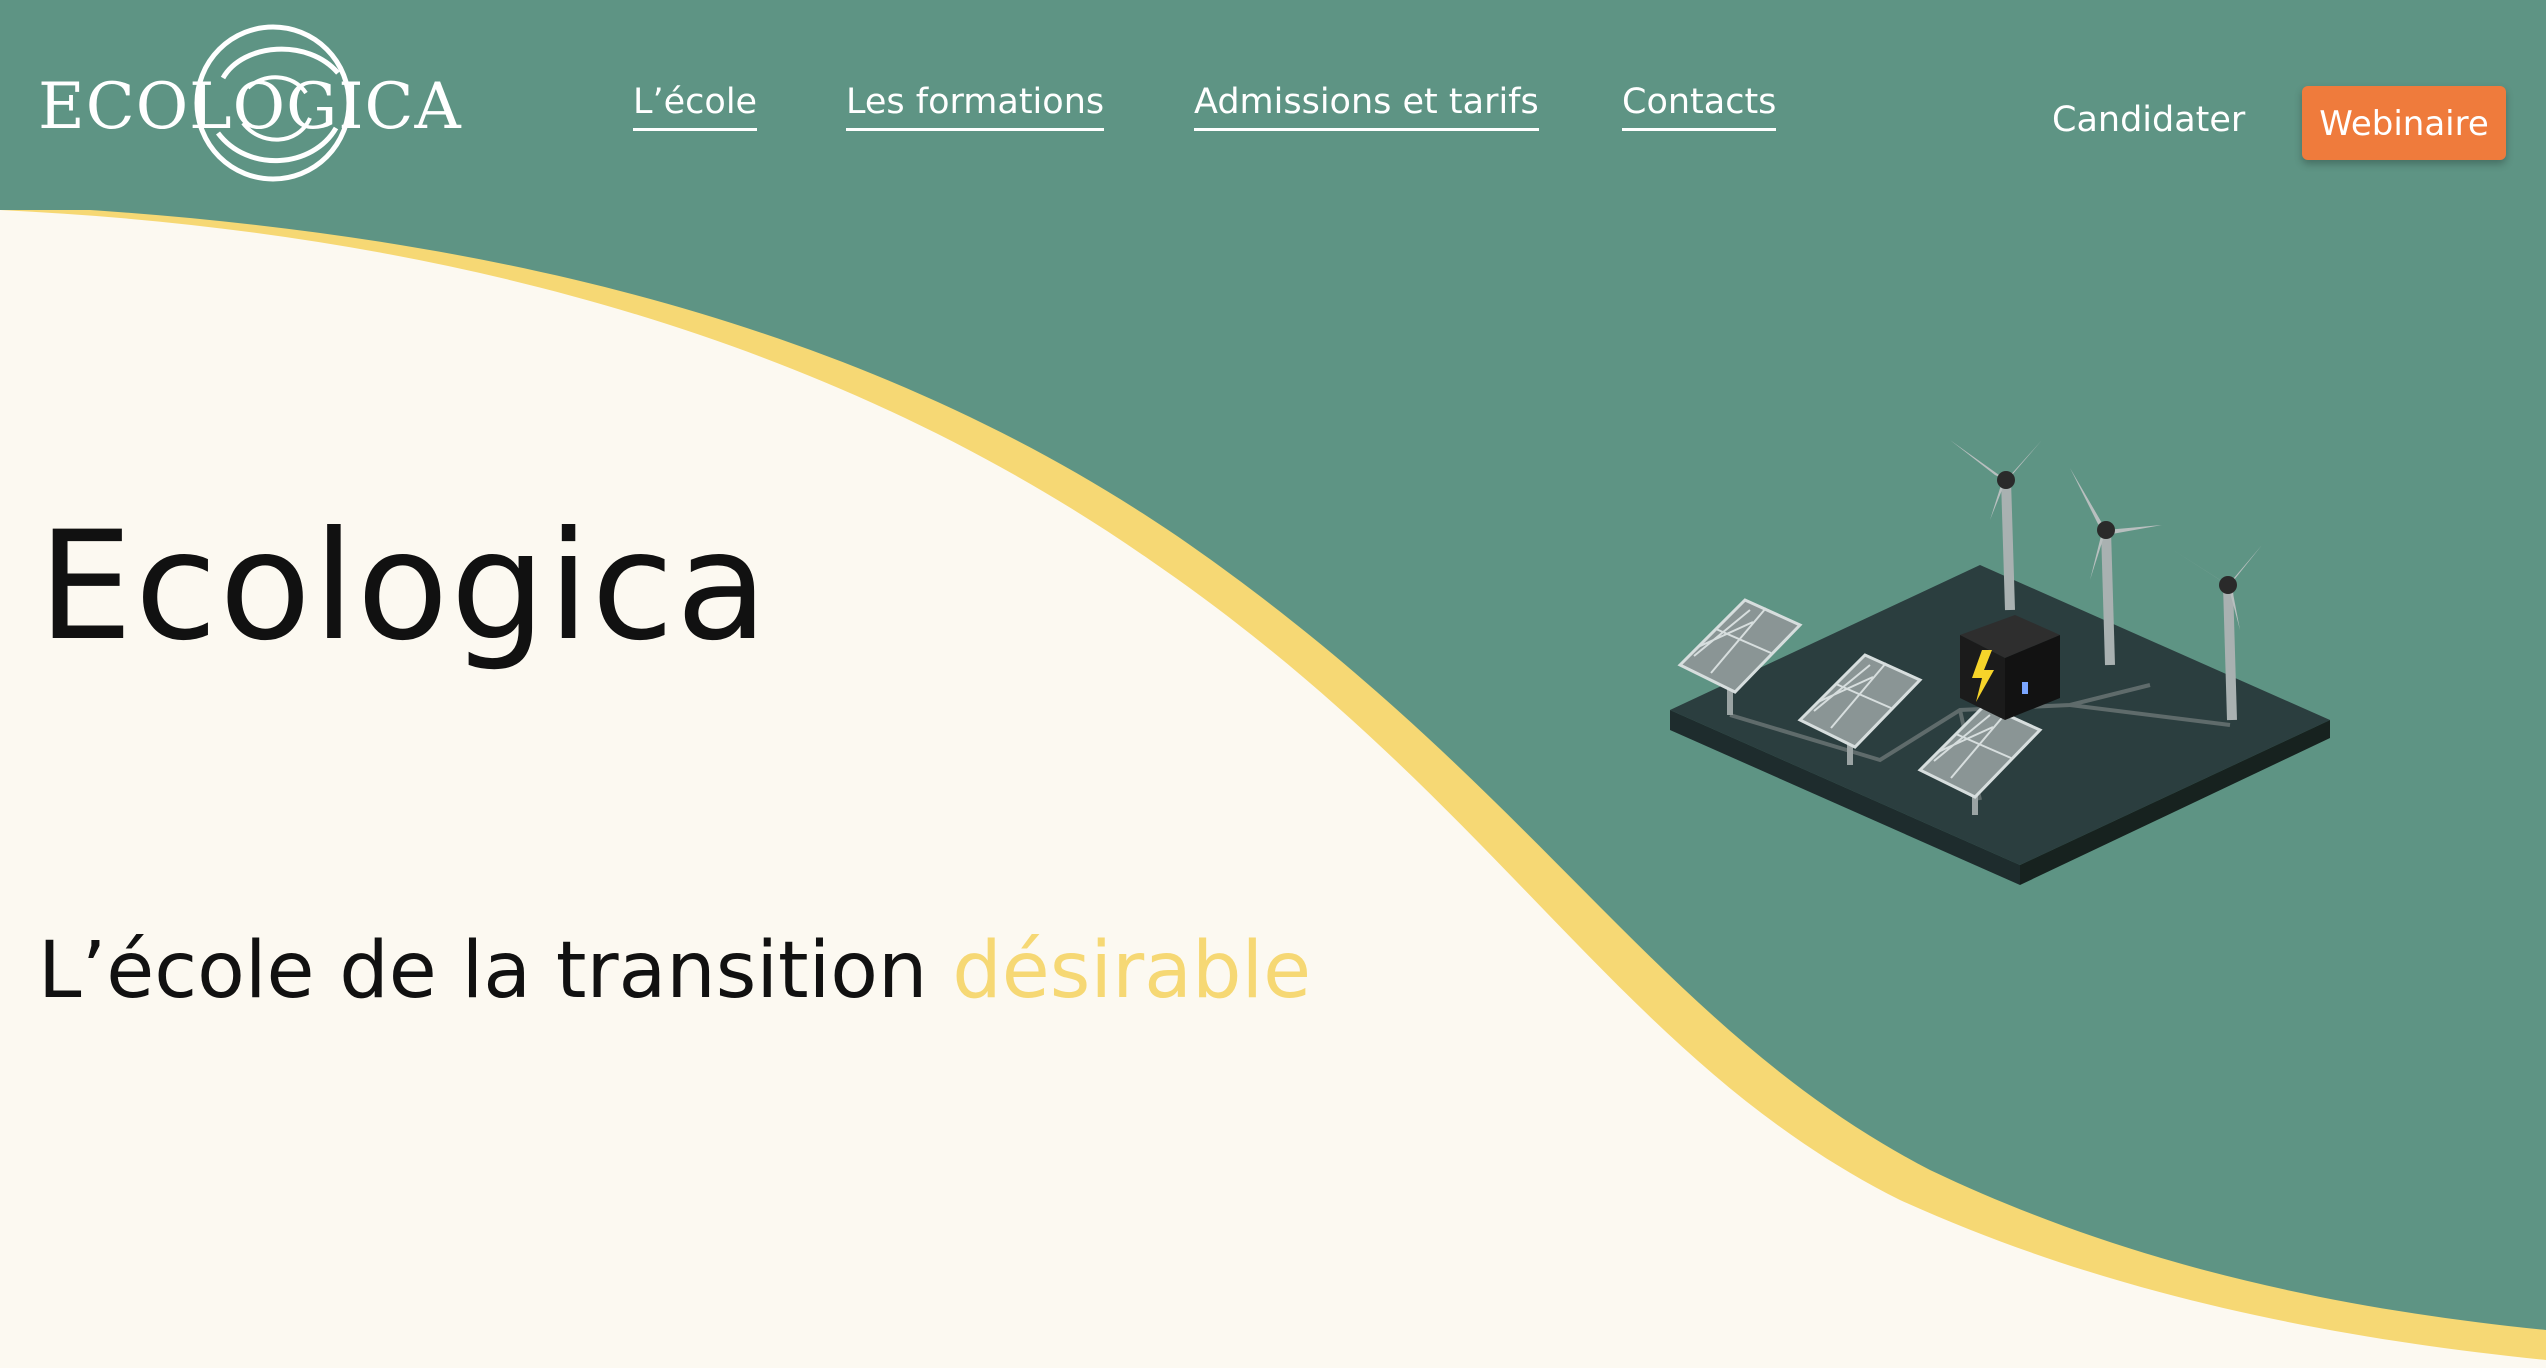  I want to click on hero-subtitle-text: L’école de la transition, so click(495, 971).